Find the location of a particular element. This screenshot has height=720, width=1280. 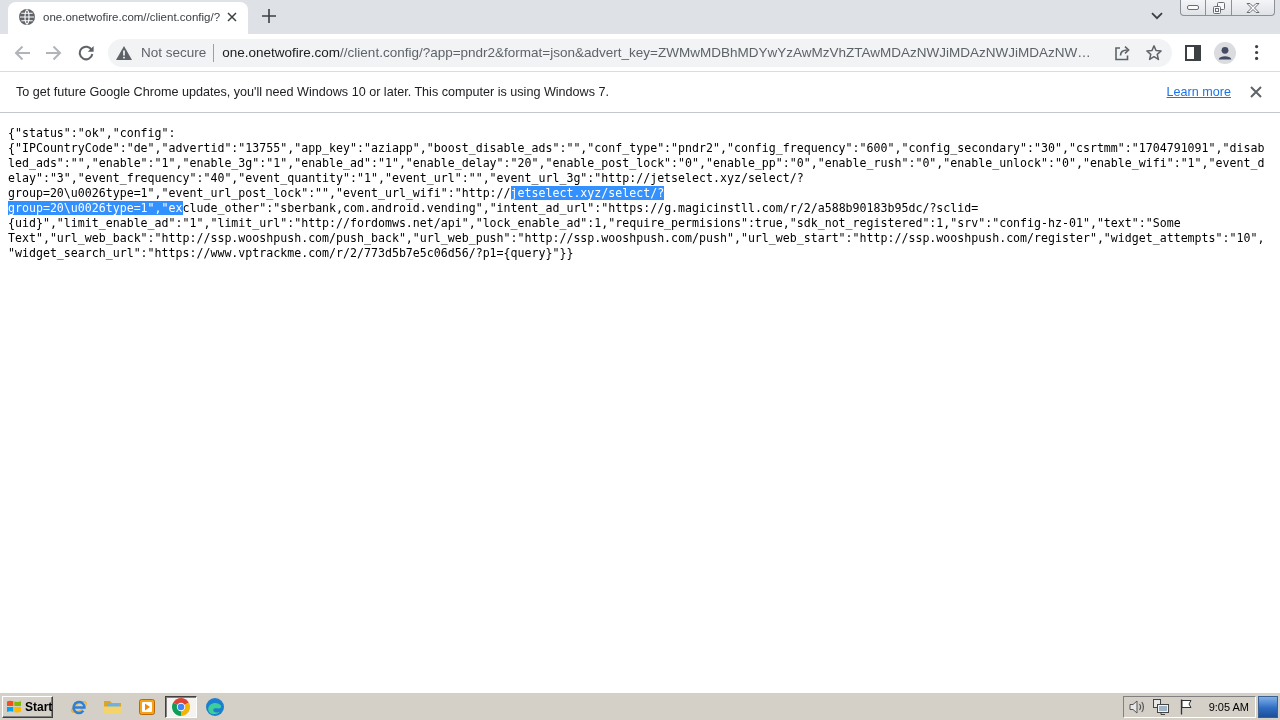

side-panel-icon is located at coordinates (1193, 52).